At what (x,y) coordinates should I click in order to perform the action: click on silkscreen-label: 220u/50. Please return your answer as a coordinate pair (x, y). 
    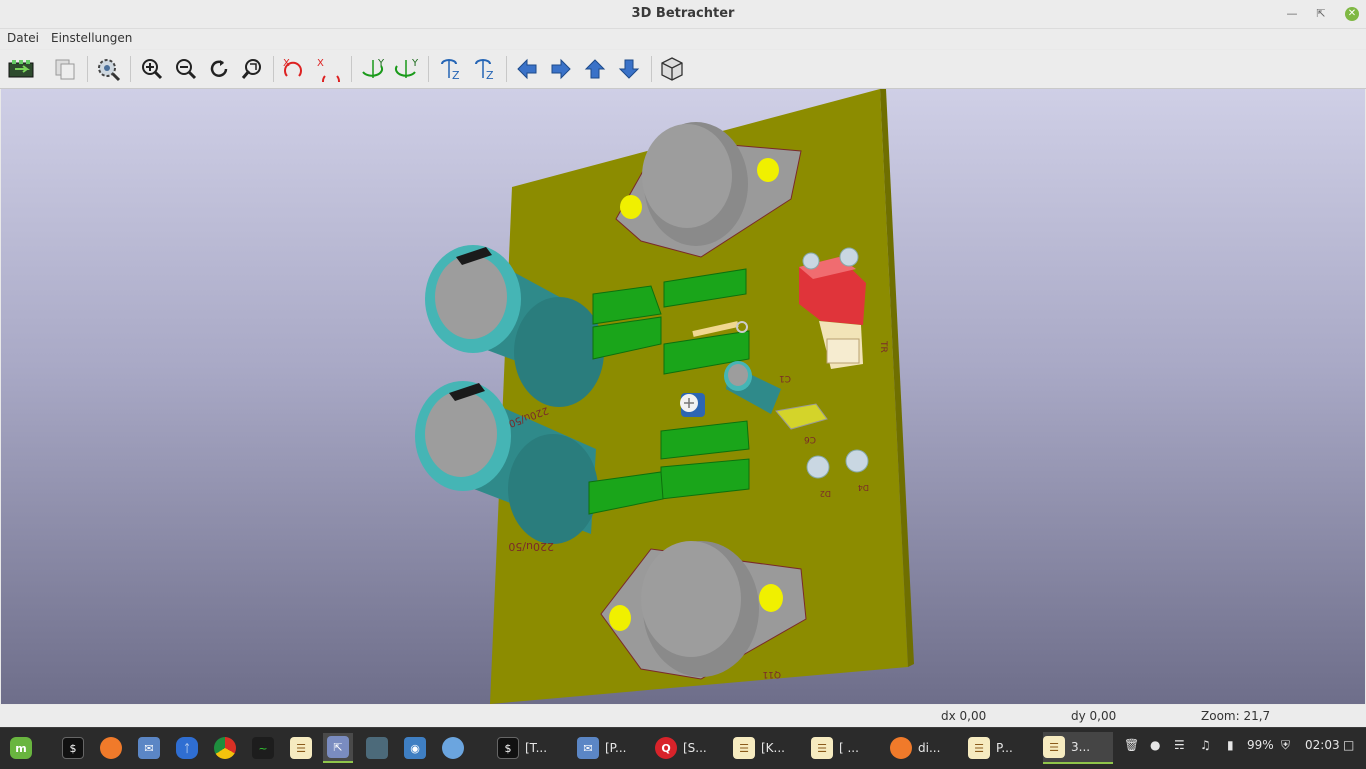
    Looking at the image, I should click on (531, 546).